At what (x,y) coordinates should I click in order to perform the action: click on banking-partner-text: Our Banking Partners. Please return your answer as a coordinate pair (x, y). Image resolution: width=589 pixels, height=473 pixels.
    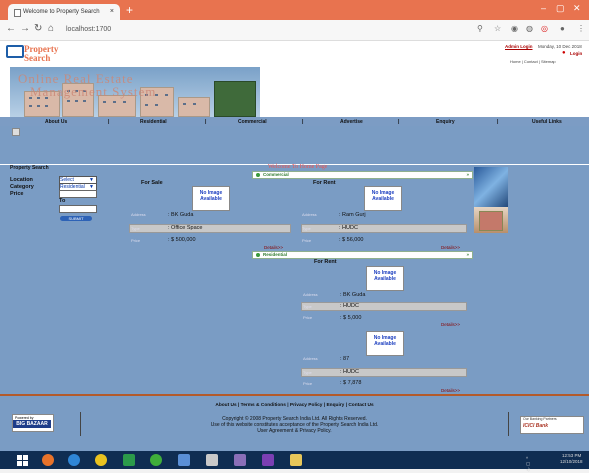
    Looking at the image, I should click on (540, 419).